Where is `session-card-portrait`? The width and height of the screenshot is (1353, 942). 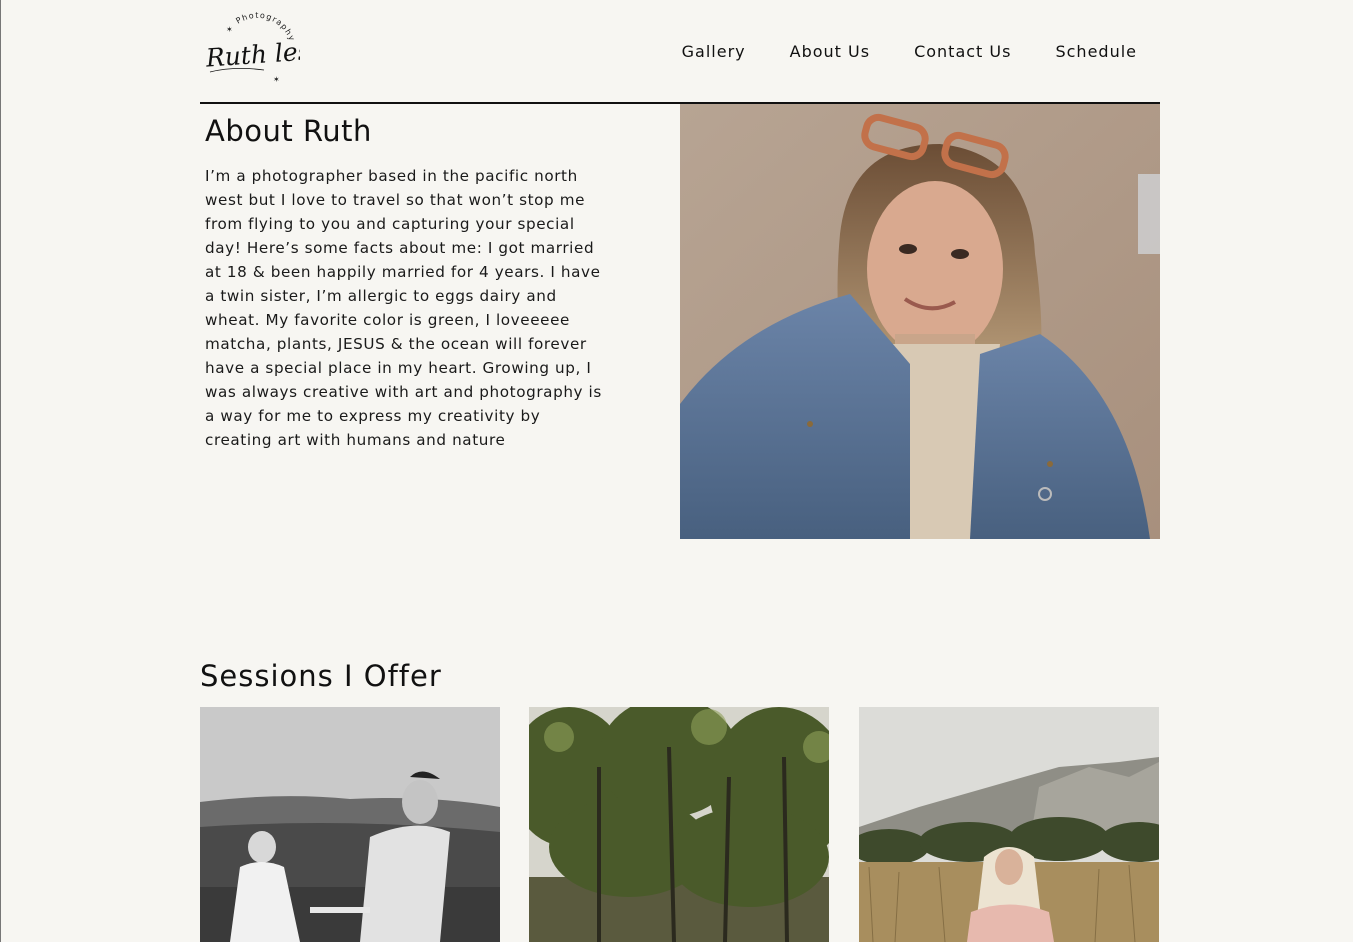
session-card-portrait is located at coordinates (1009, 824).